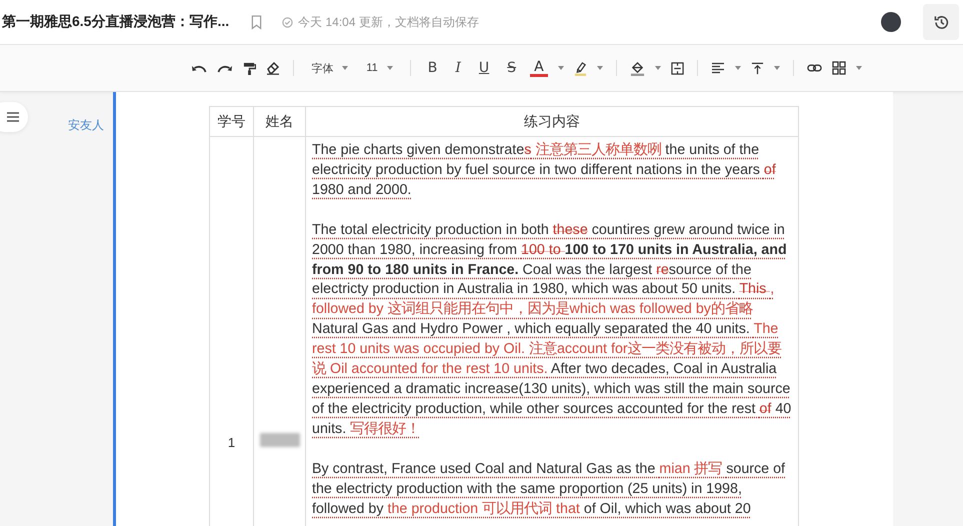 The height and width of the screenshot is (526, 963). What do you see at coordinates (552, 121) in the screenshot?
I see `column-header: 练习内容` at bounding box center [552, 121].